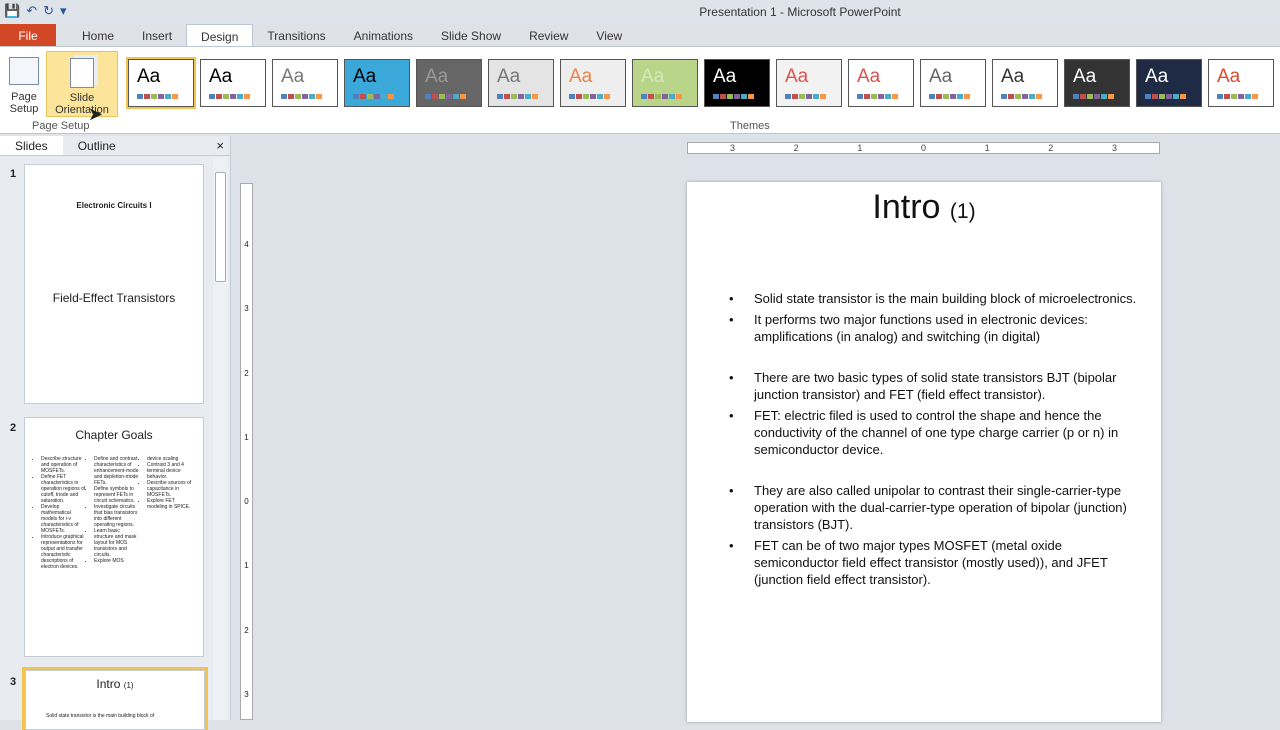  I want to click on scrollbar-thumb, so click(220, 227).